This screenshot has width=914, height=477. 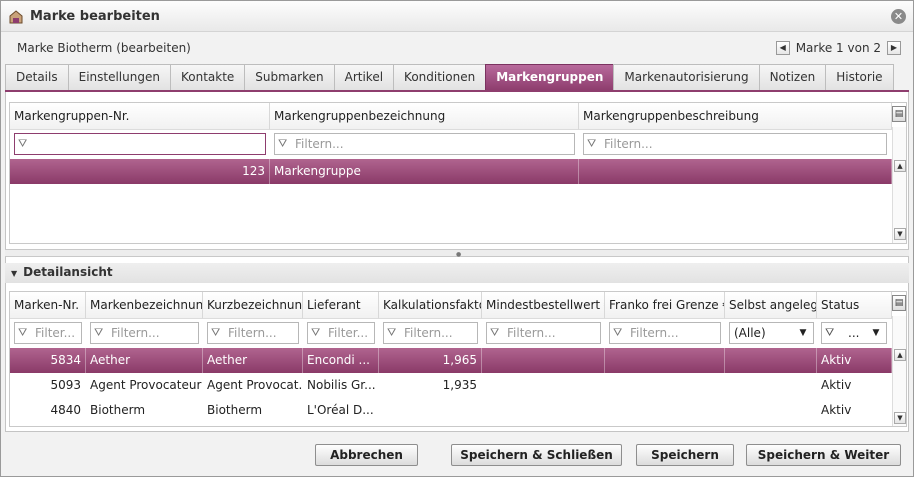 What do you see at coordinates (253, 410) in the screenshot?
I see `cell-short-name: Biotherm` at bounding box center [253, 410].